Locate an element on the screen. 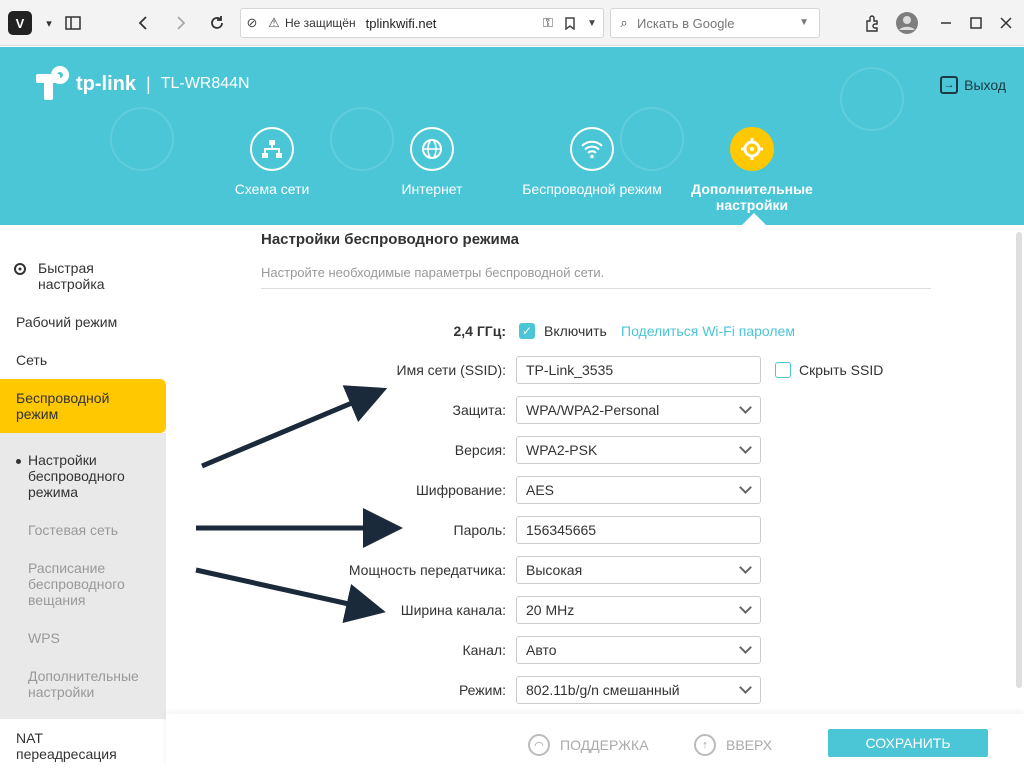 The height and width of the screenshot is (768, 1024). headset-icon: ◠ is located at coordinates (539, 745).